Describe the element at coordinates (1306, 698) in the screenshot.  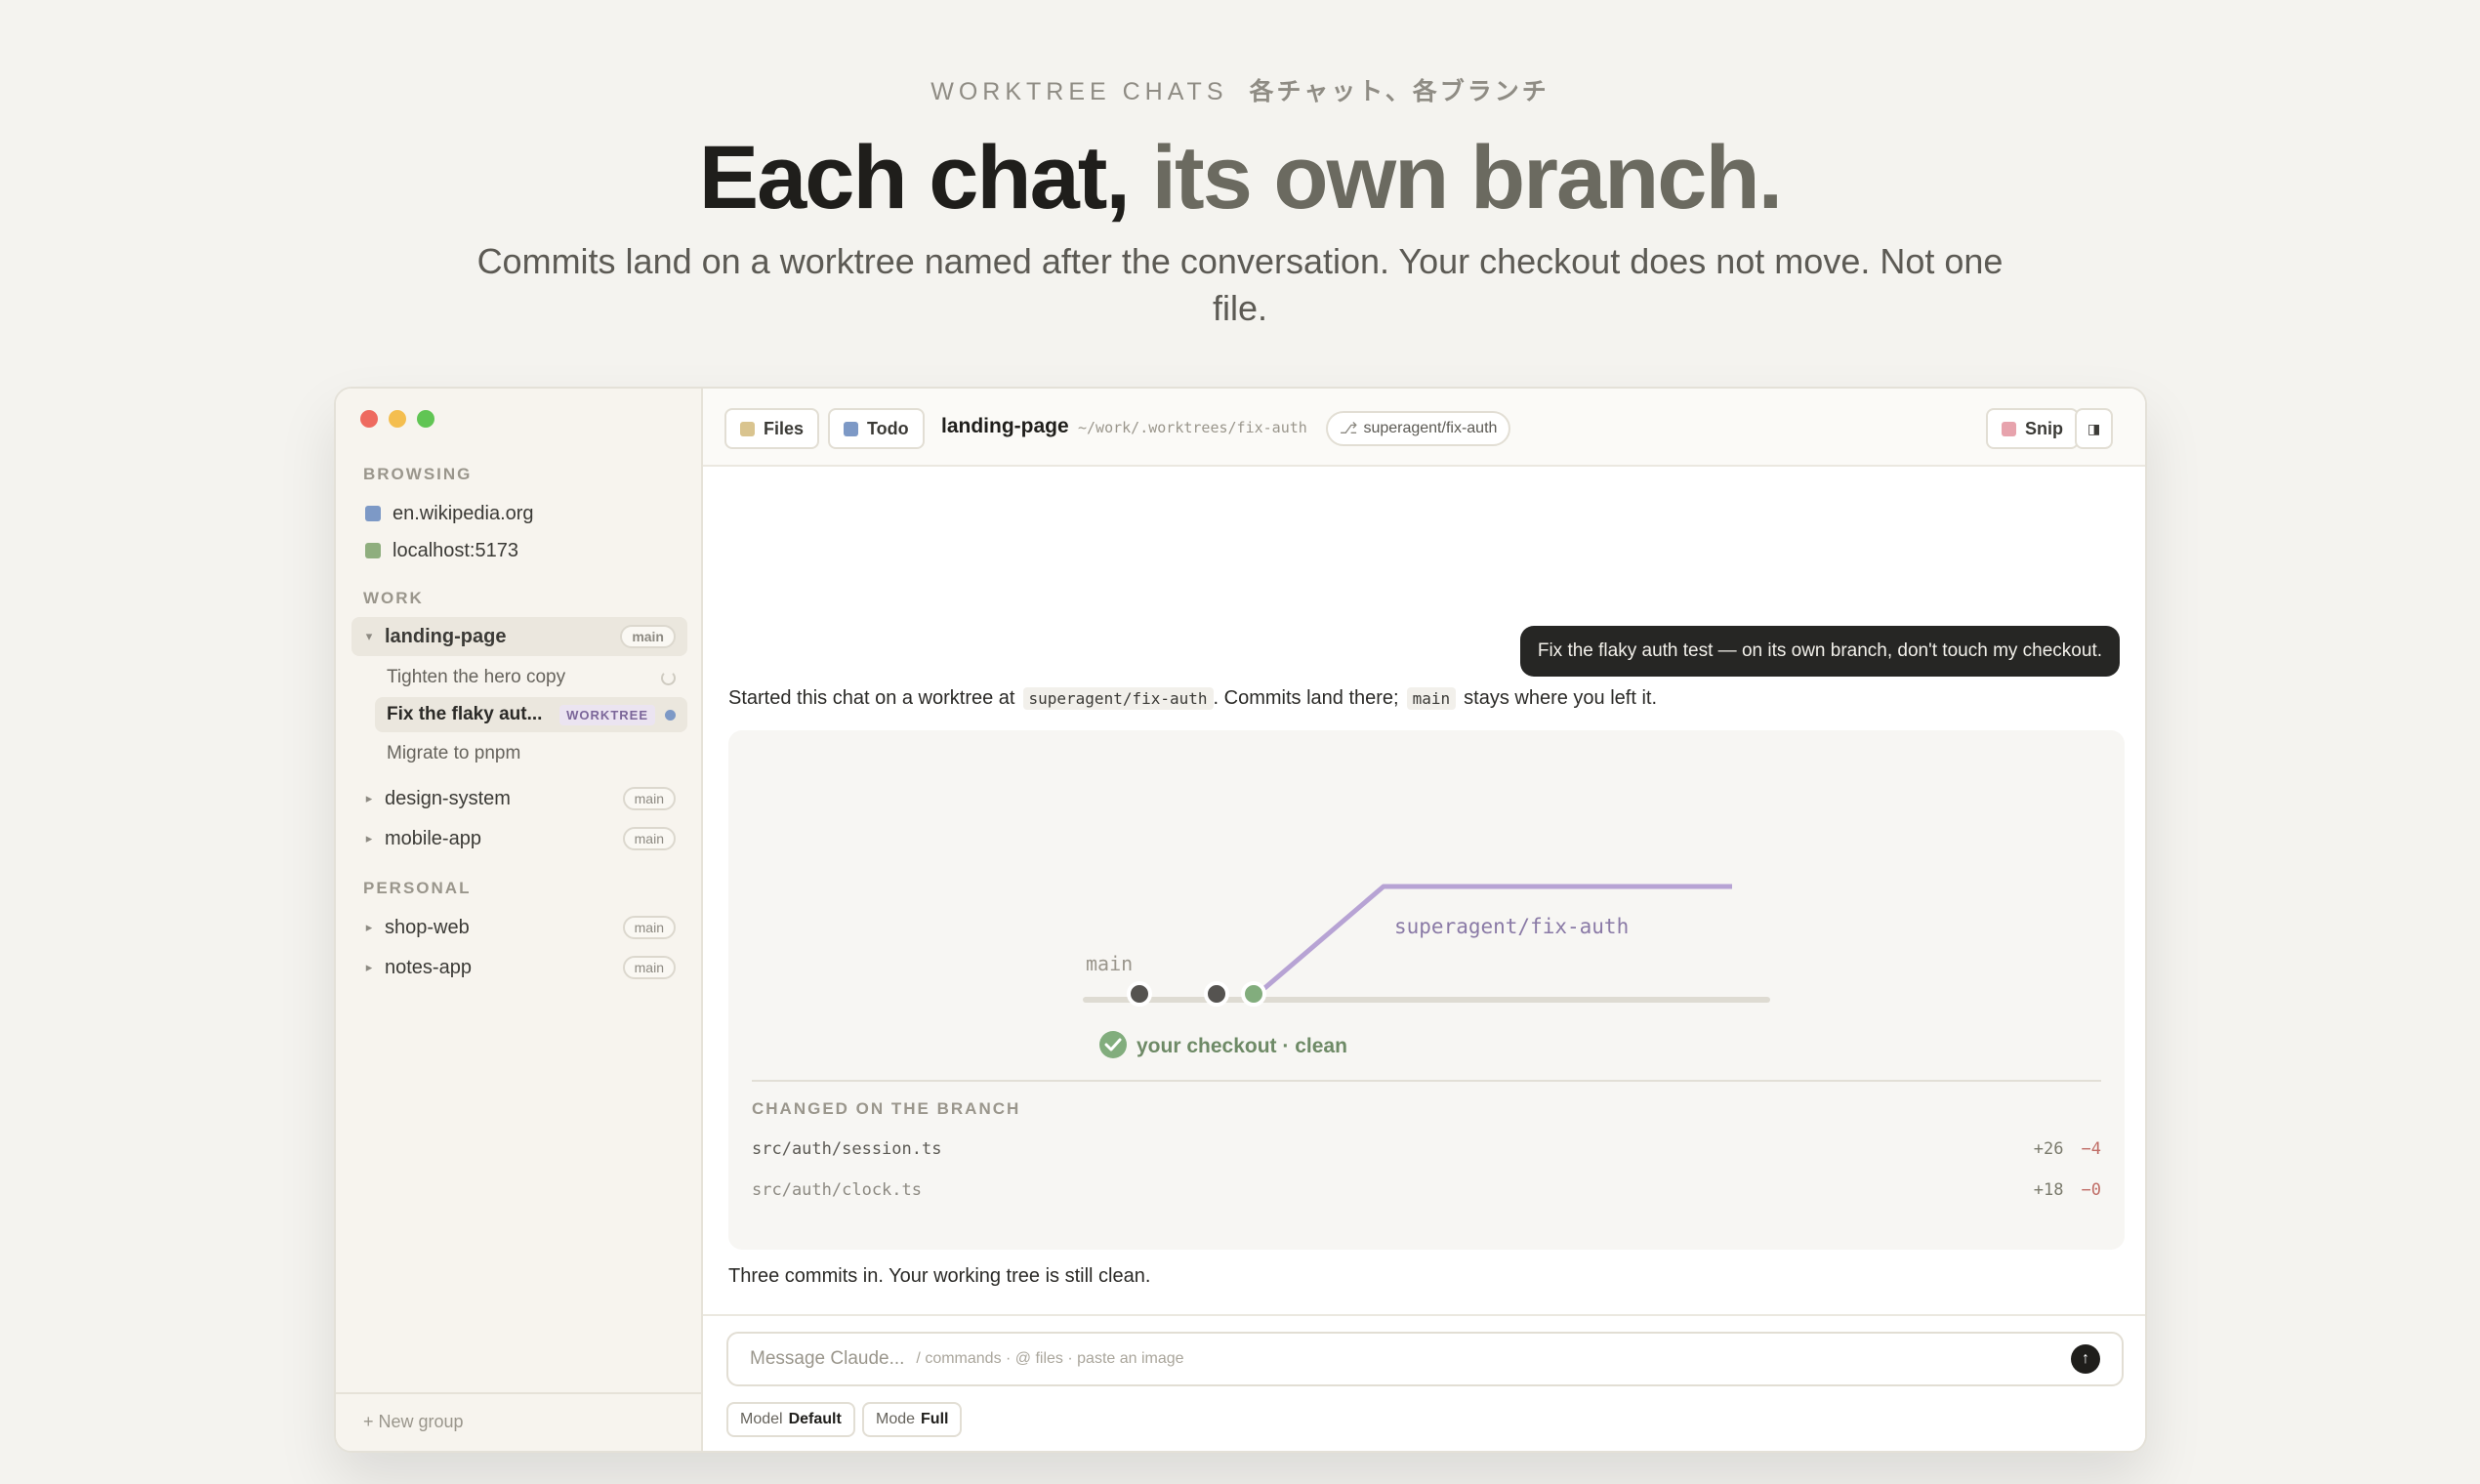
I see `assistant-text: . Commits land there;` at that location.